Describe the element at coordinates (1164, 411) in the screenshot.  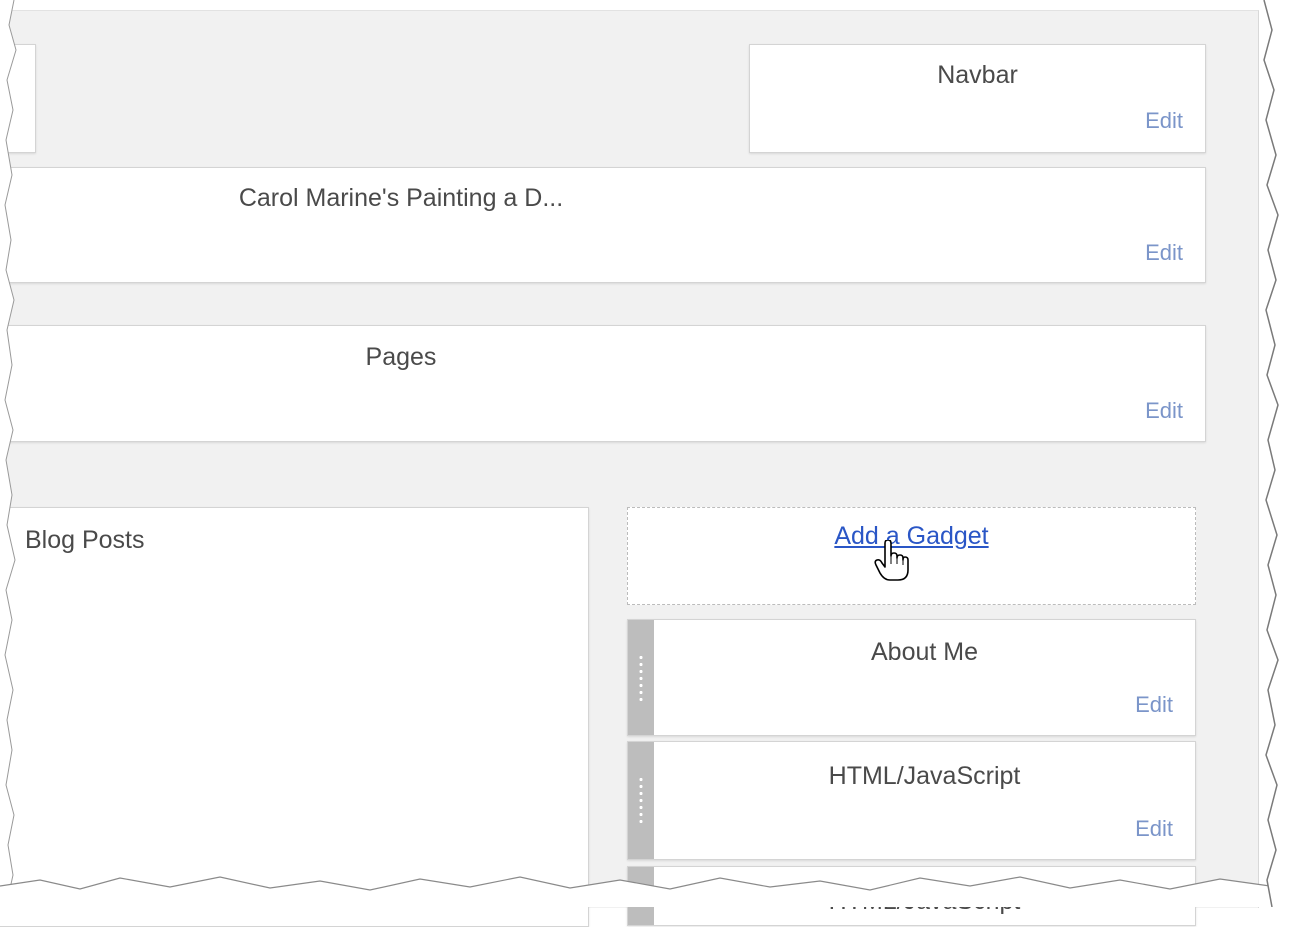
I see `pages-edit-link: Edit` at that location.